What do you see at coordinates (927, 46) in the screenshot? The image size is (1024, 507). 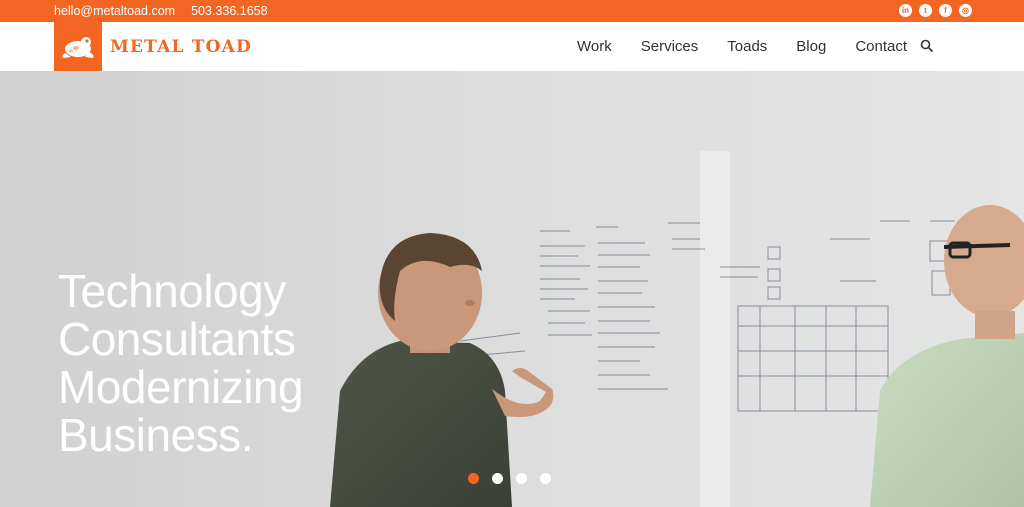 I see `search-icon` at bounding box center [927, 46].